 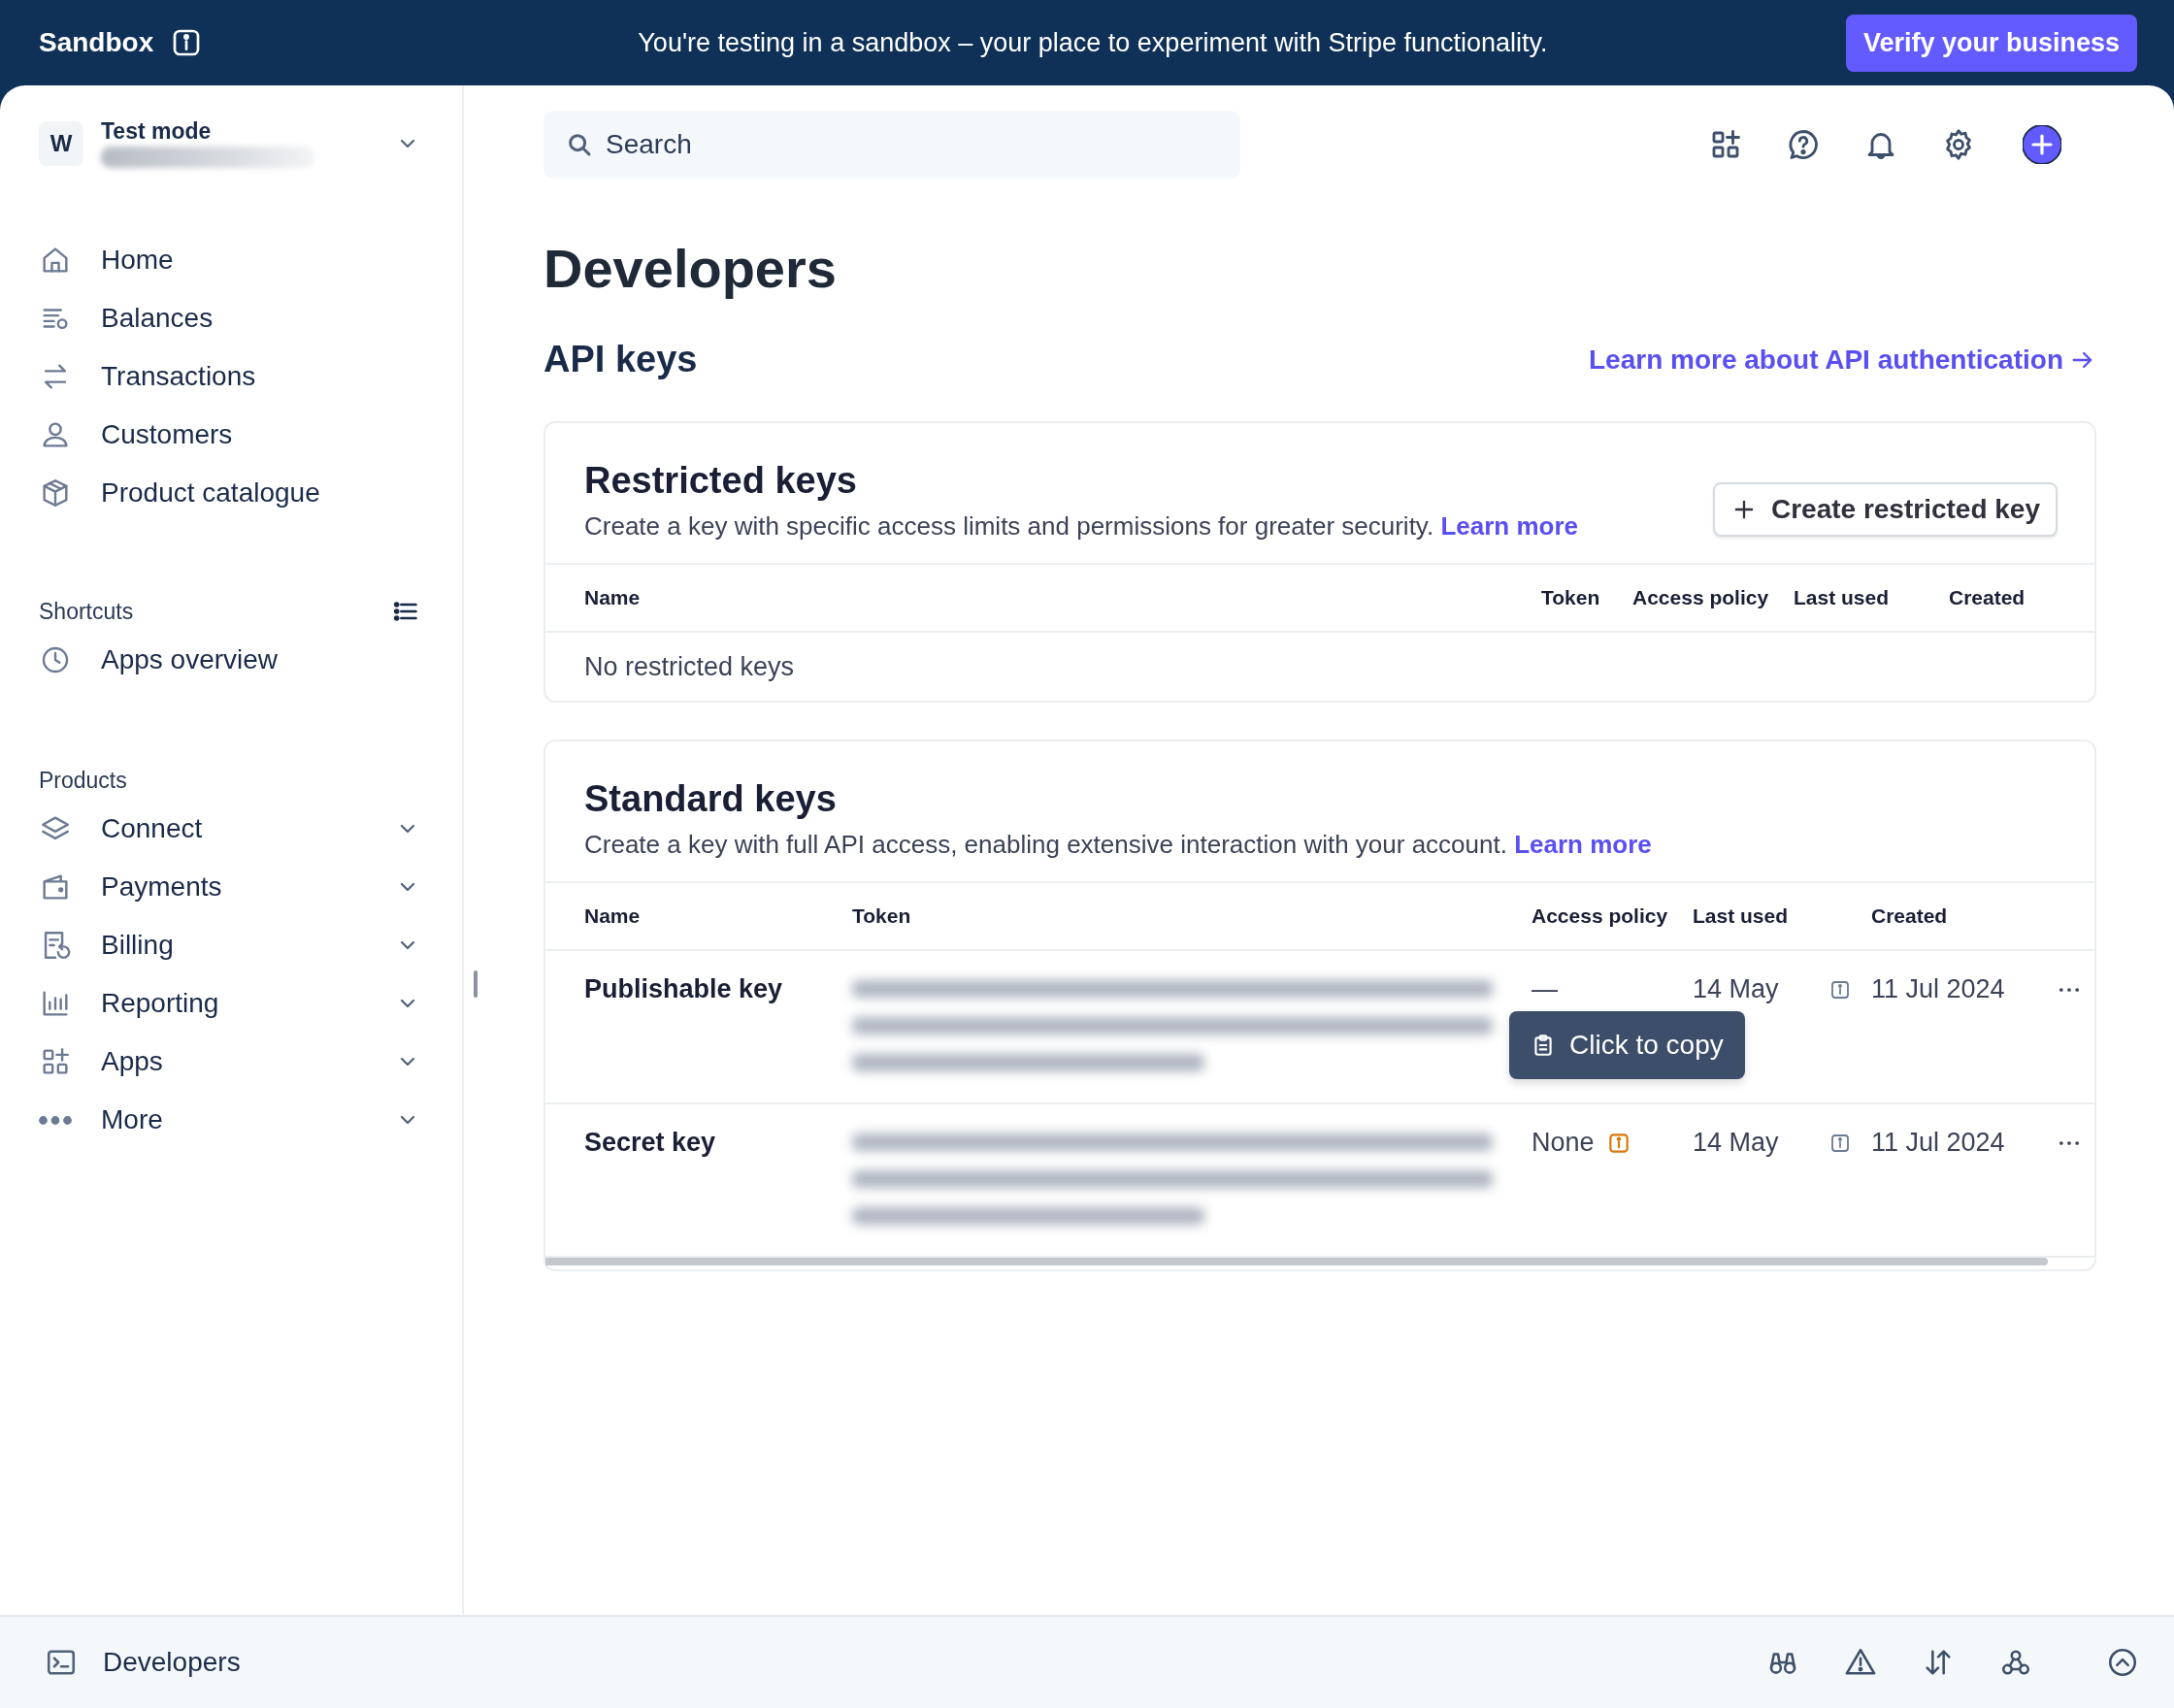 I want to click on account-switcher: W Test mode, so click(x=231, y=144).